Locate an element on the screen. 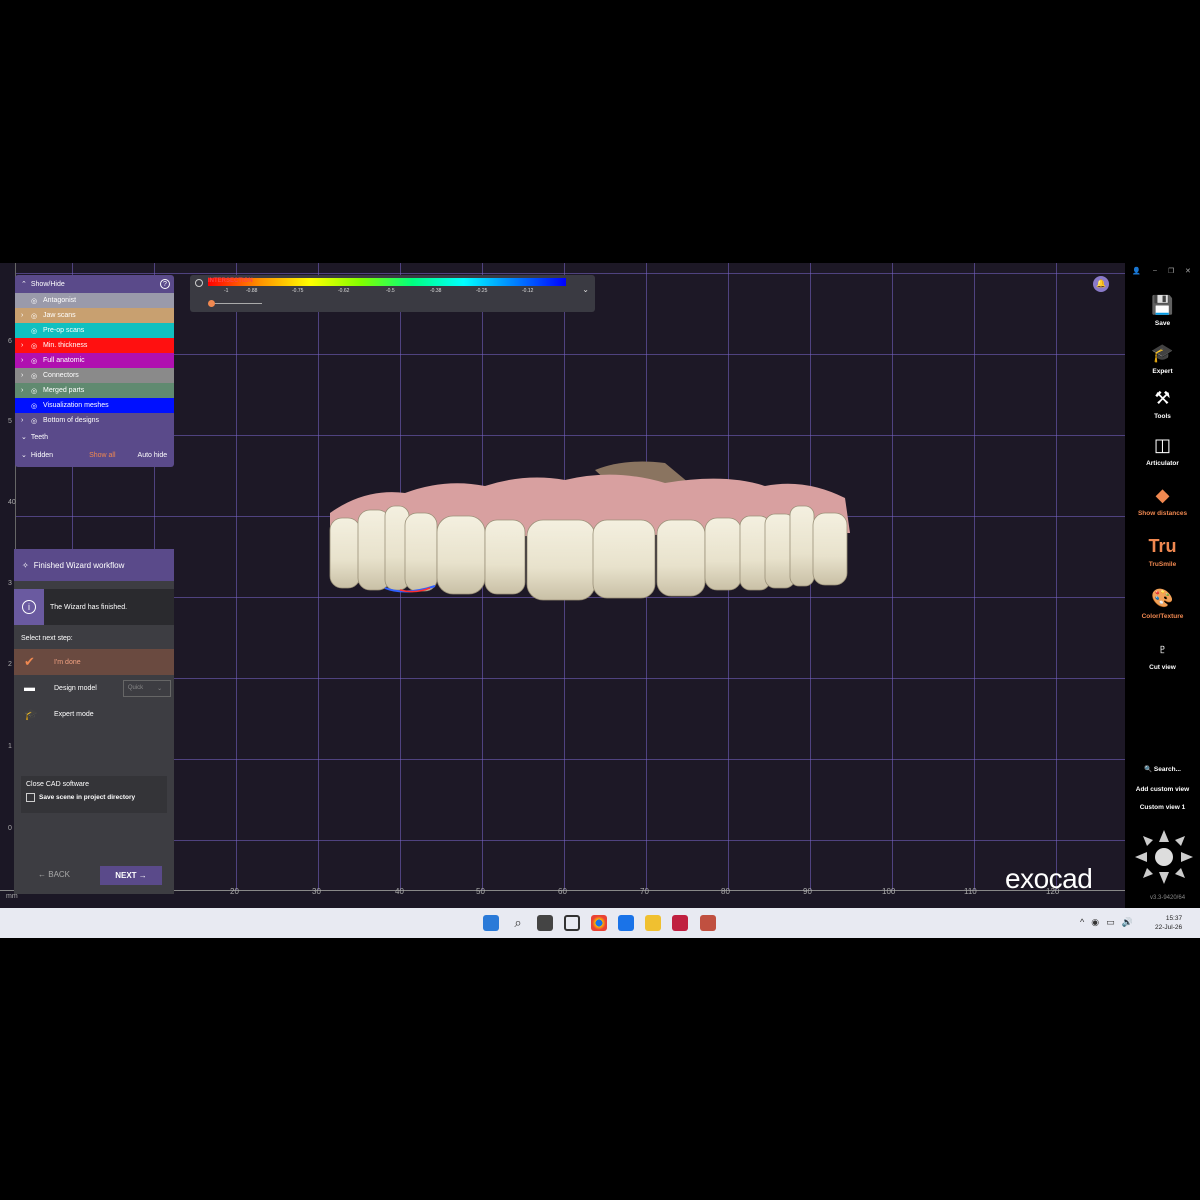  exocad-logo: exocad is located at coordinates (1049, 878).